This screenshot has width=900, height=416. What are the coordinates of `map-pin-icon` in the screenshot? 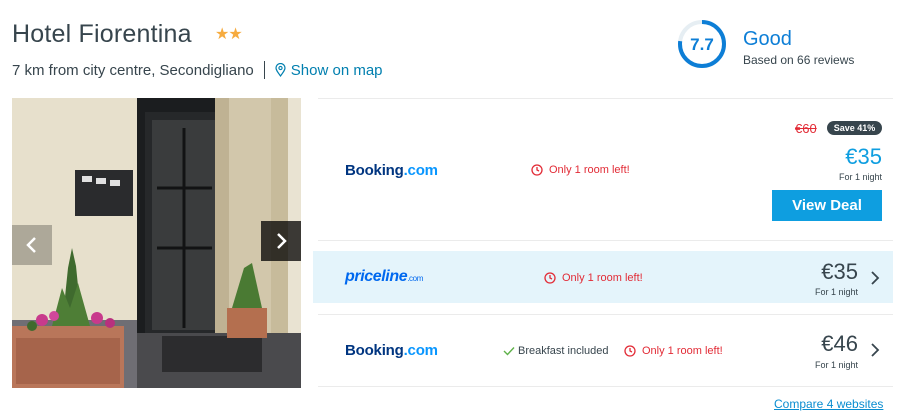 It's located at (280, 70).